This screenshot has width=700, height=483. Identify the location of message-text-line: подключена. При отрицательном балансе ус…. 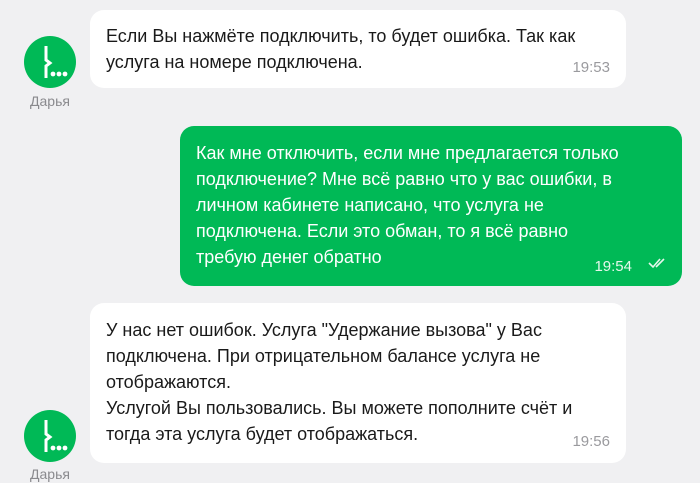
(323, 356).